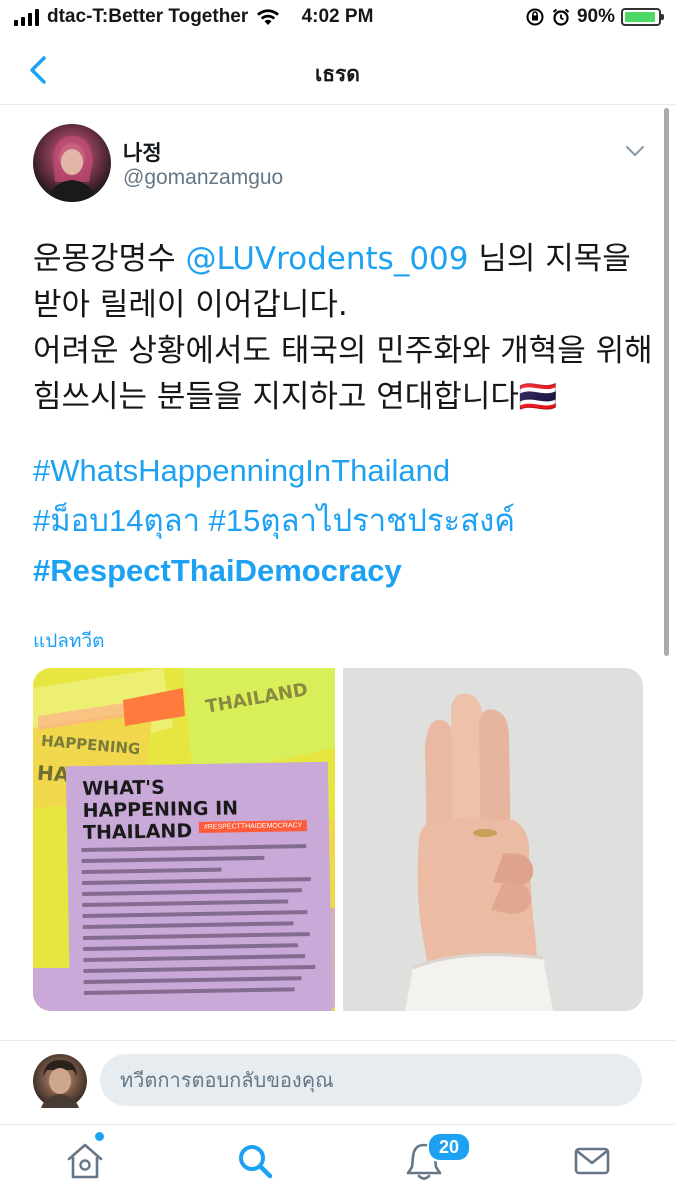  What do you see at coordinates (255, 1161) in the screenshot?
I see `search-icon` at bounding box center [255, 1161].